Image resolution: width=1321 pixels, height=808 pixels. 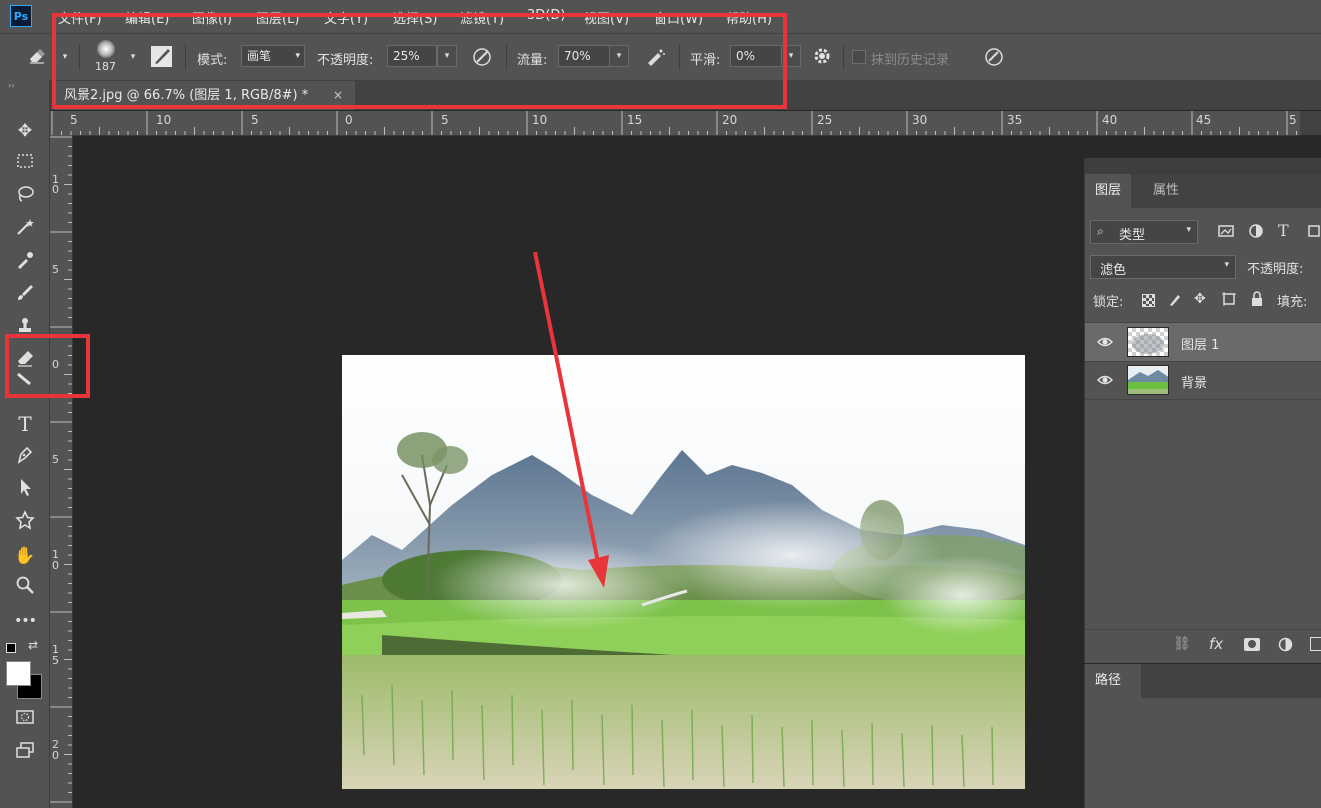 What do you see at coordinates (1182, 644) in the screenshot?
I see `link-layers-icon: ⛓` at bounding box center [1182, 644].